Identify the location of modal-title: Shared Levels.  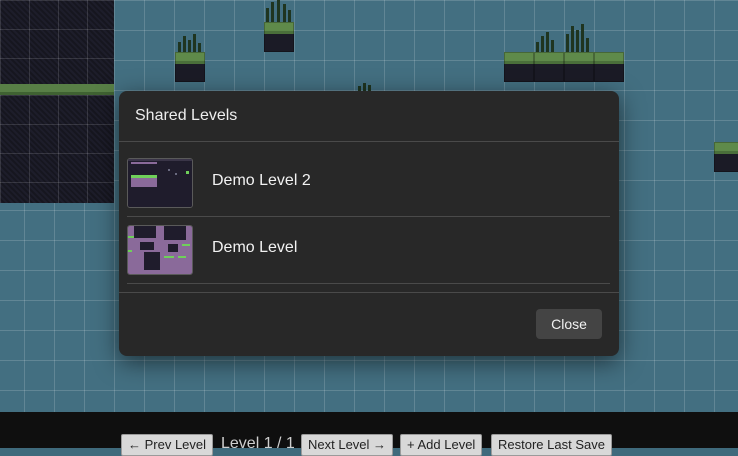
(186, 115).